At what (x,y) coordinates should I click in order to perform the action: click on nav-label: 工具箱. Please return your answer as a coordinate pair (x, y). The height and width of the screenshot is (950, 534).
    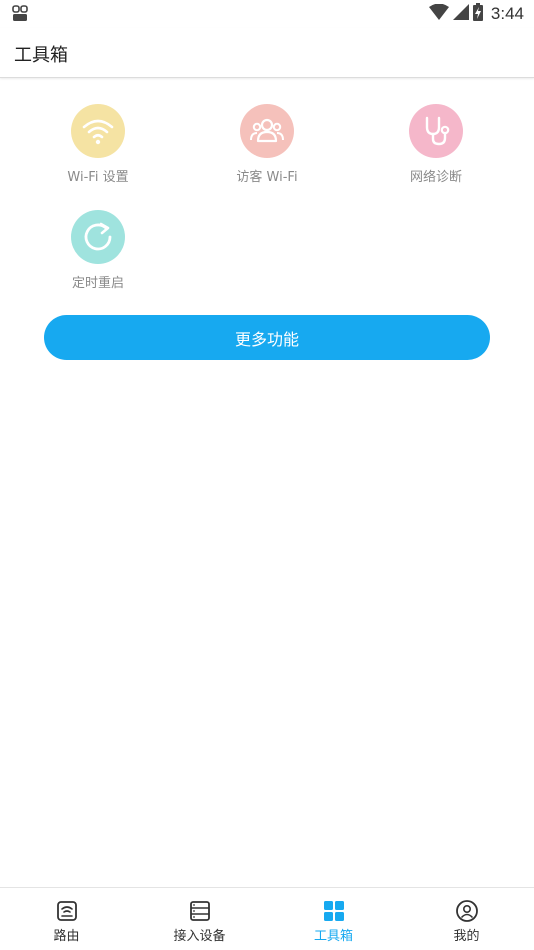
    Looking at the image, I should click on (333, 936).